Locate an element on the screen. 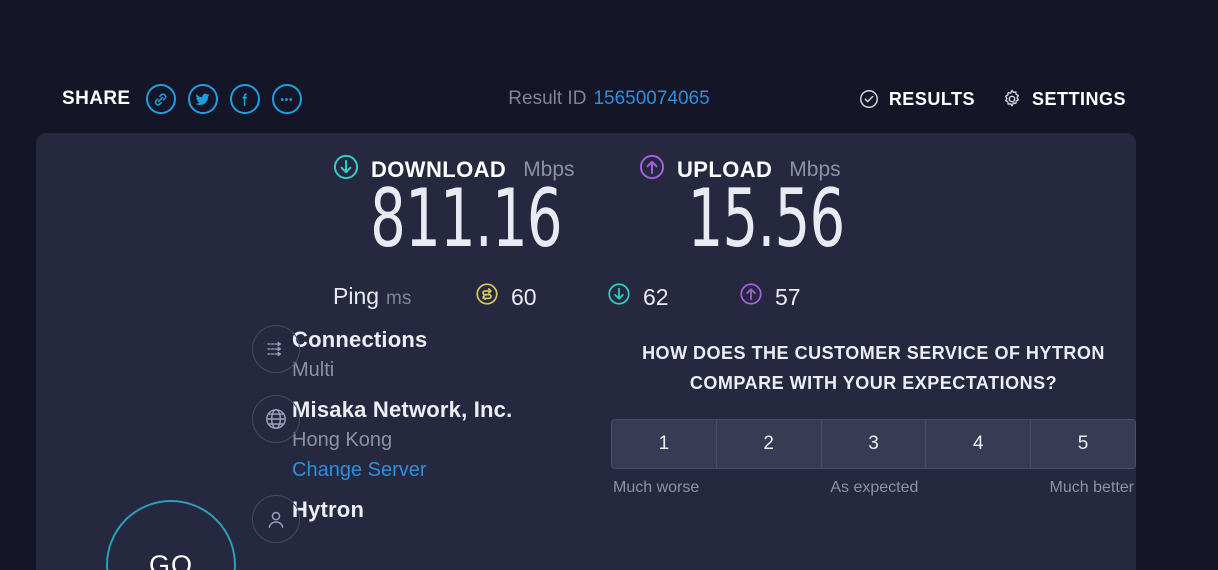 Image resolution: width=1218 pixels, height=570 pixels. connections-title: Connections is located at coordinates (360, 339).